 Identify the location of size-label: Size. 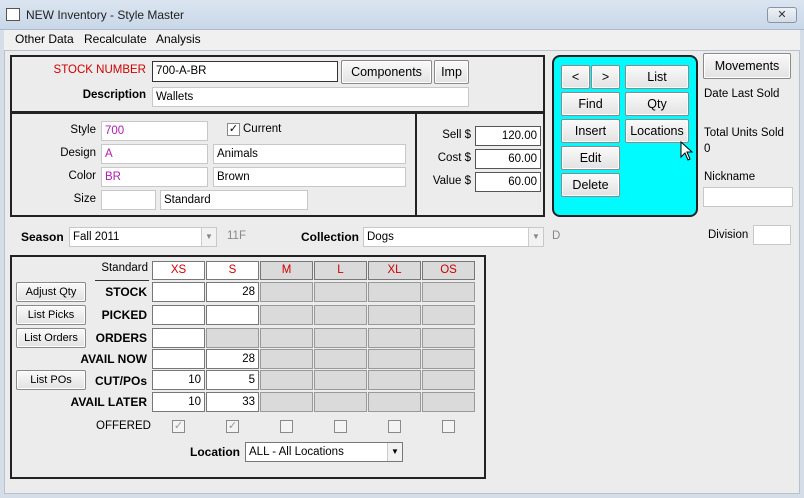
(84, 199).